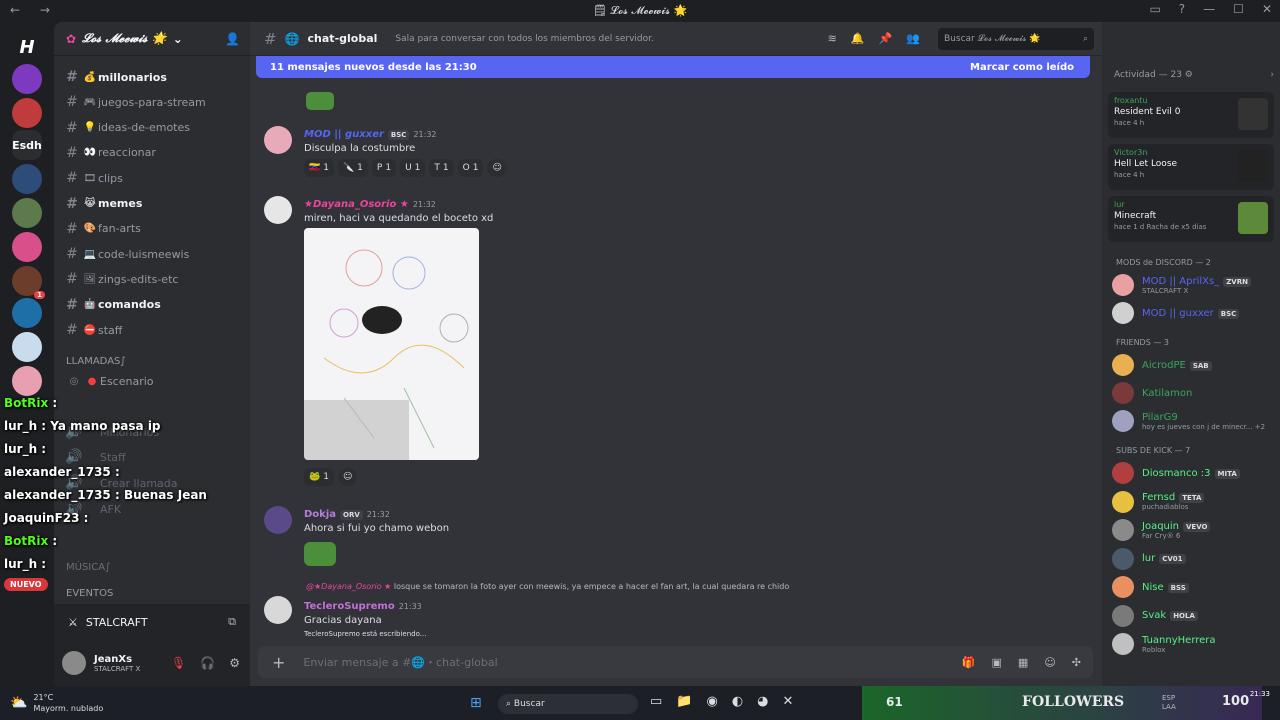 This screenshot has width=1280, height=720. Describe the element at coordinates (1023, 662) in the screenshot. I see `sticker-icon: ▦` at that location.